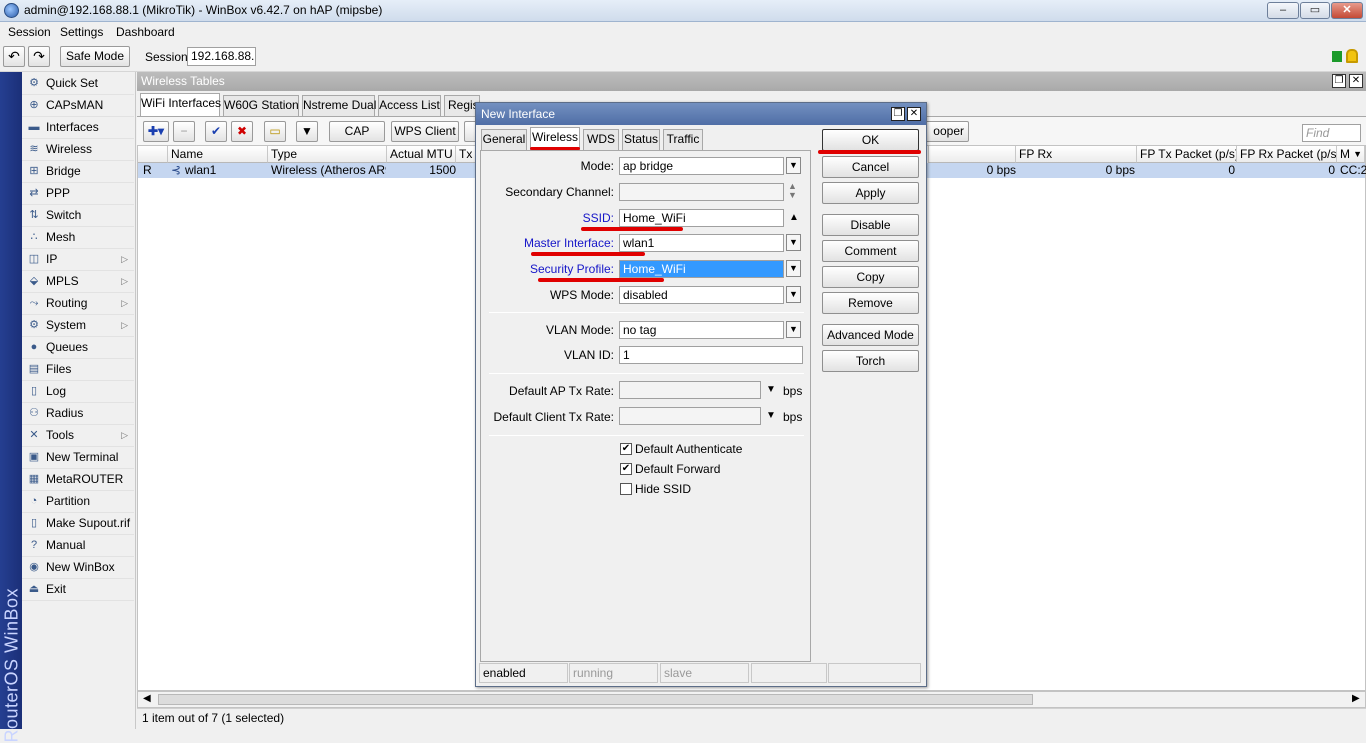  What do you see at coordinates (421, 154) in the screenshot?
I see `column-header-actual-mtu: Actual MTU` at bounding box center [421, 154].